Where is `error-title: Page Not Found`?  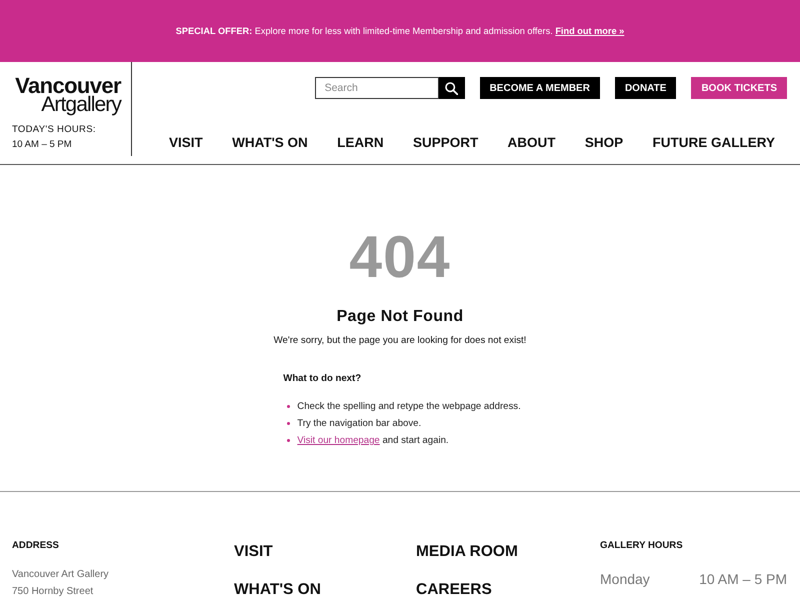
error-title: Page Not Found is located at coordinates (400, 317).